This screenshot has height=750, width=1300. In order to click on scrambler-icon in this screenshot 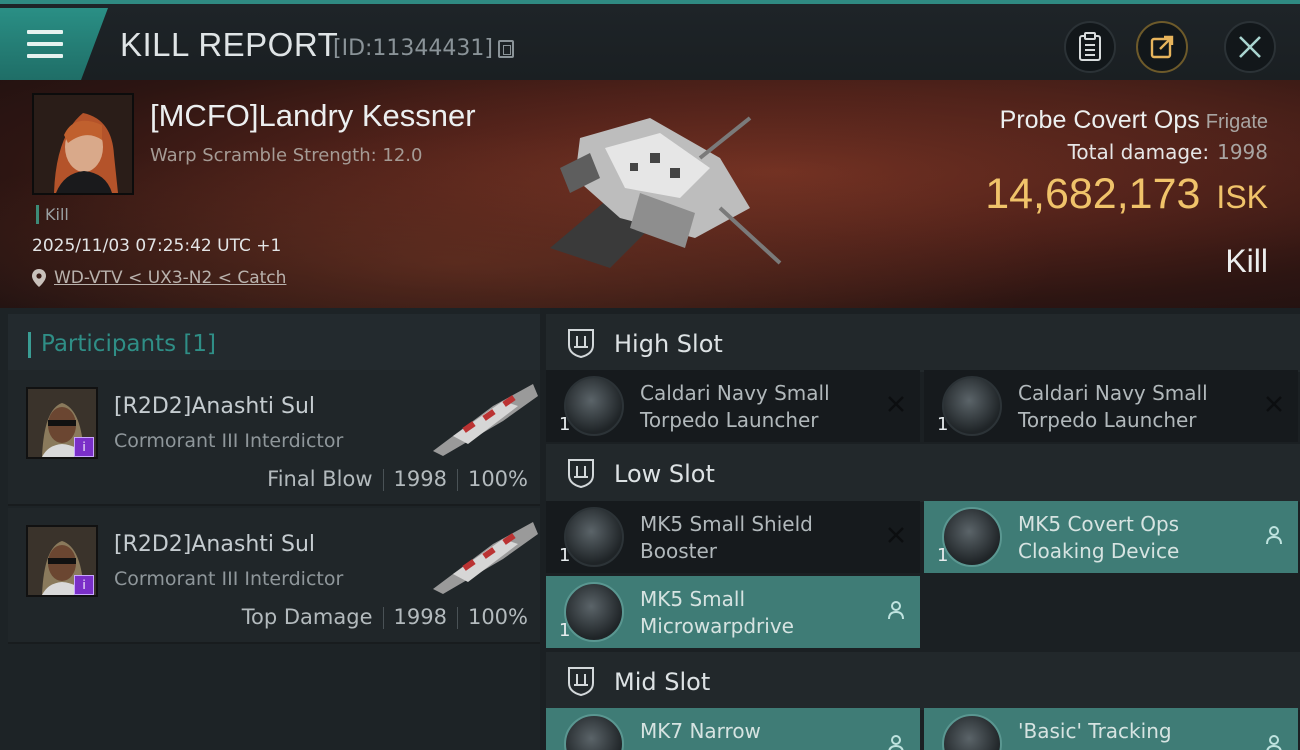, I will do `click(594, 732)`.